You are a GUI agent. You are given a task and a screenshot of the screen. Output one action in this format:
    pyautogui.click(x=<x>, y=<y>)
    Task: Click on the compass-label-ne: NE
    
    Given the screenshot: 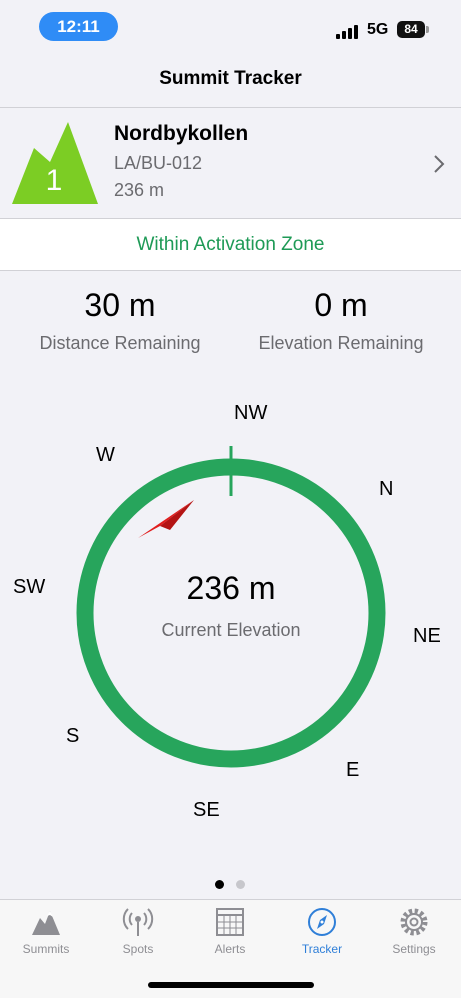 What is the action you would take?
    pyautogui.click(x=427, y=636)
    